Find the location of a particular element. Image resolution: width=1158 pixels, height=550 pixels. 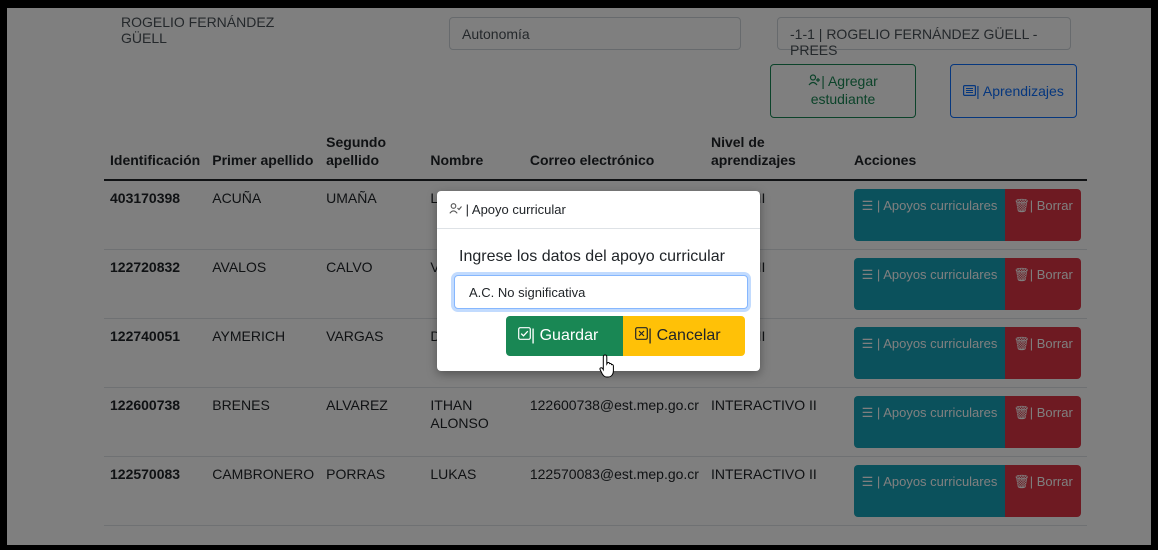

person-check-icon is located at coordinates (455, 209).